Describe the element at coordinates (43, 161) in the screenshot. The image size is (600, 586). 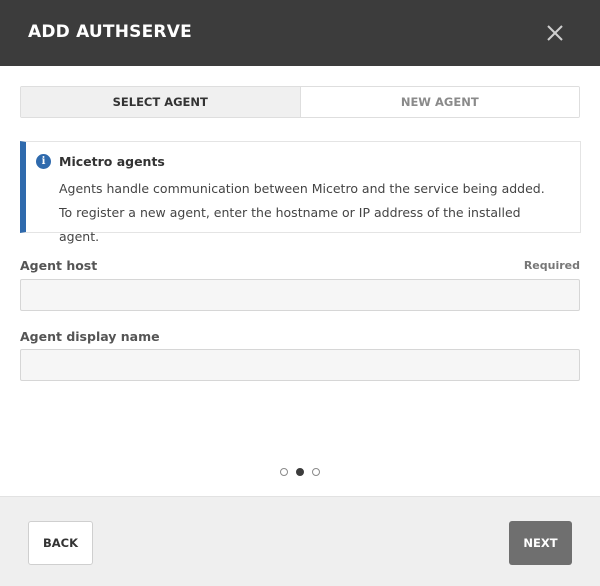
I see `info-icon: i` at that location.